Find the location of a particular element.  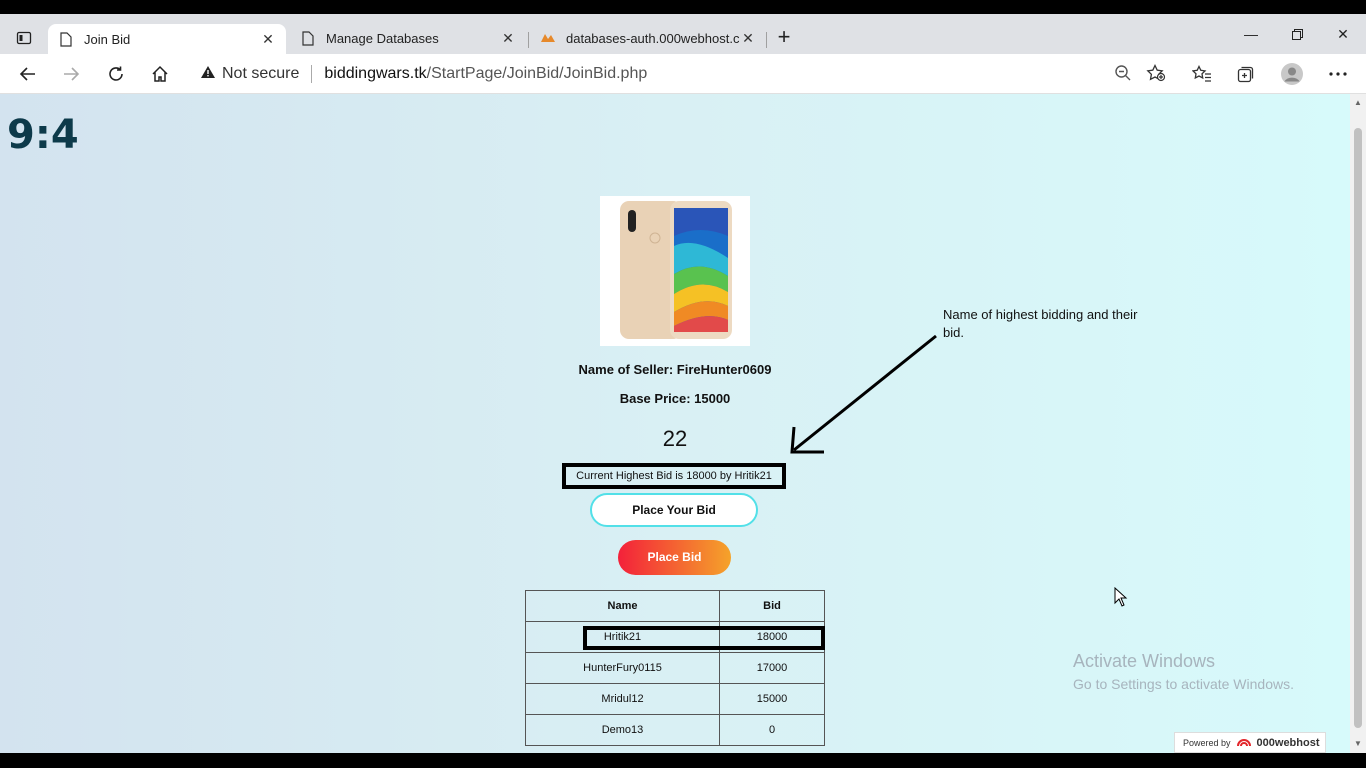

product-image is located at coordinates (675, 271).